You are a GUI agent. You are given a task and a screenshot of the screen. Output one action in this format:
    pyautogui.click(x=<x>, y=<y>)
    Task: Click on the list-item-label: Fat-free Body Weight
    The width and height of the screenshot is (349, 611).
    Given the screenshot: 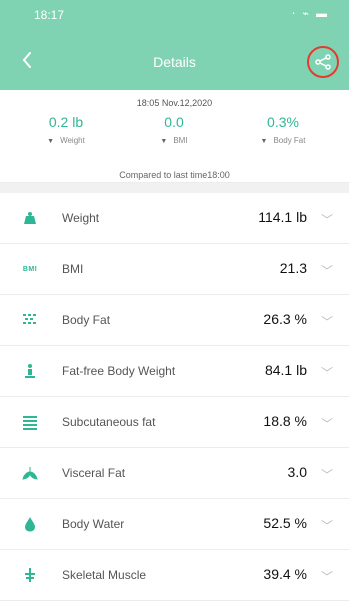 What is the action you would take?
    pyautogui.click(x=119, y=371)
    